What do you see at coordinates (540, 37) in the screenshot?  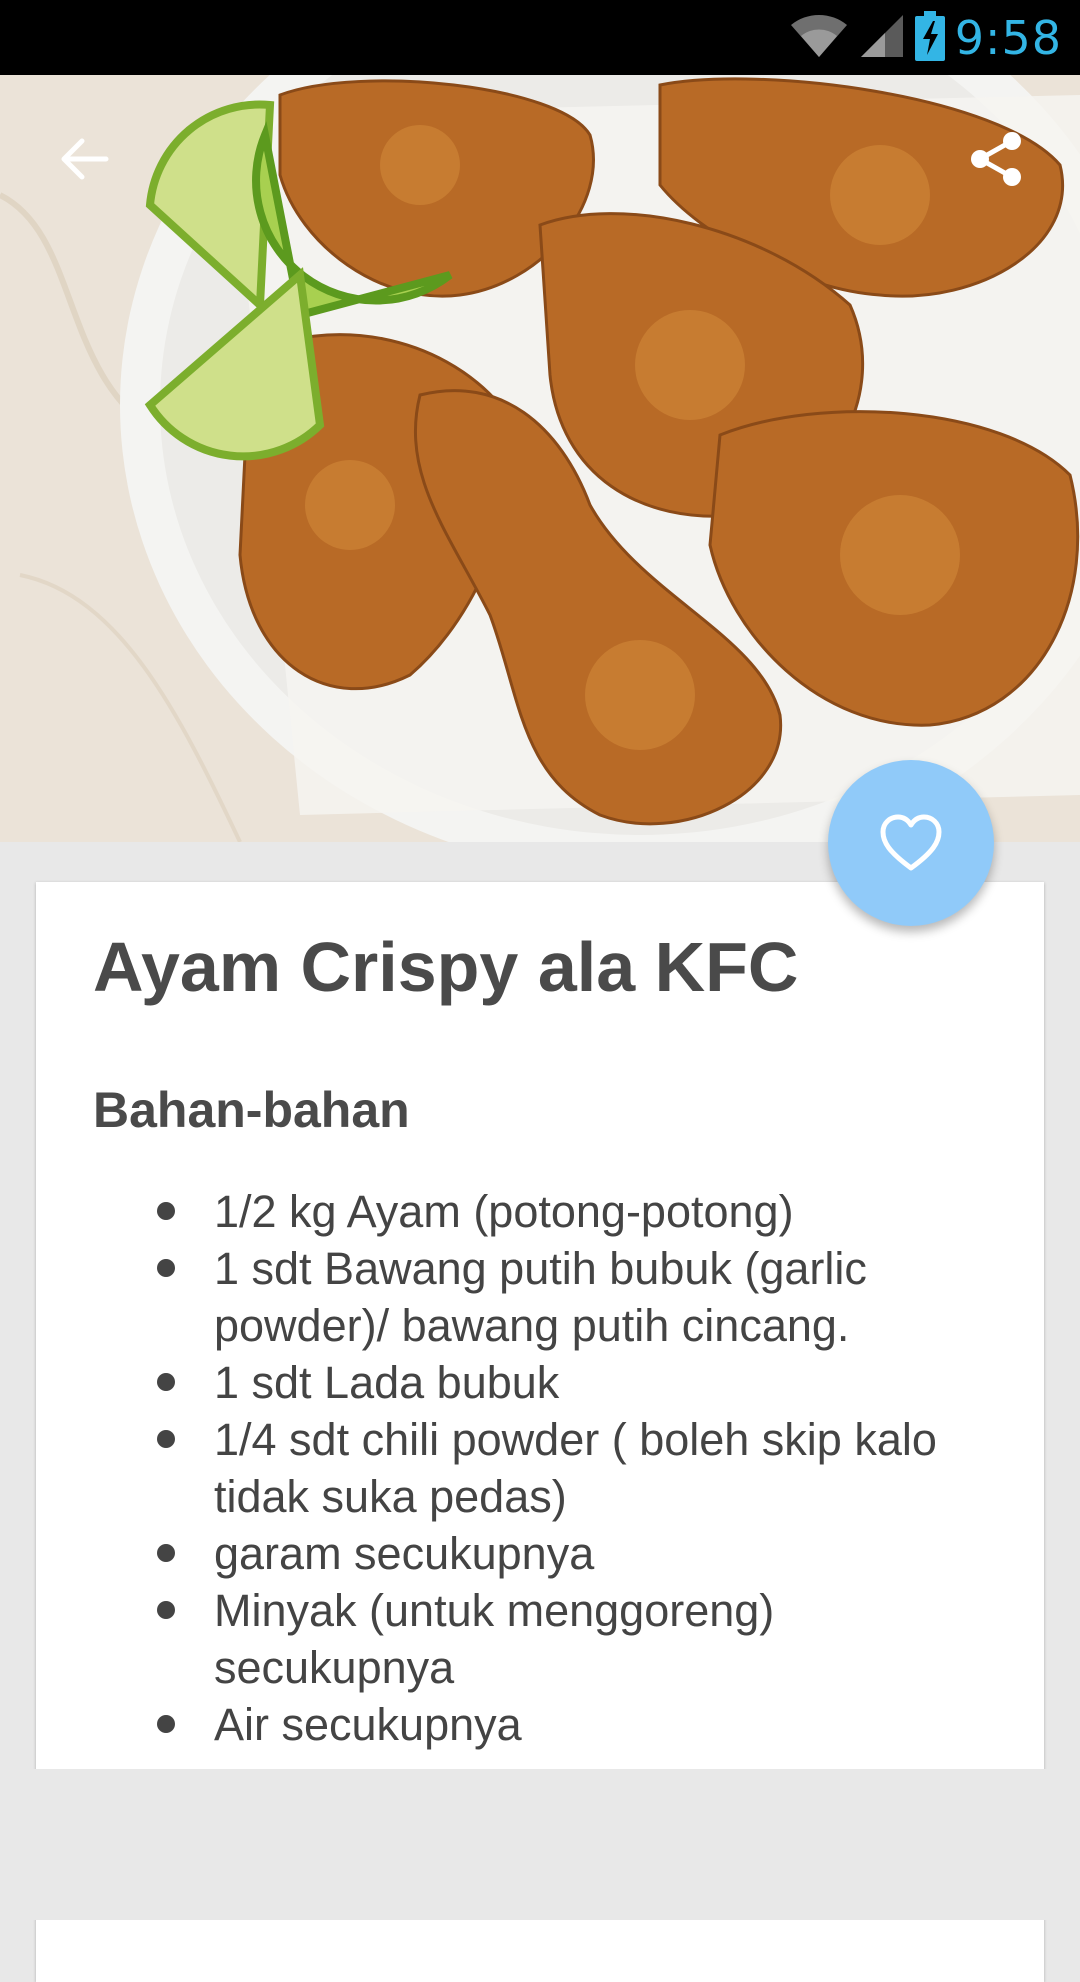 I see `status-bar: 9:58` at bounding box center [540, 37].